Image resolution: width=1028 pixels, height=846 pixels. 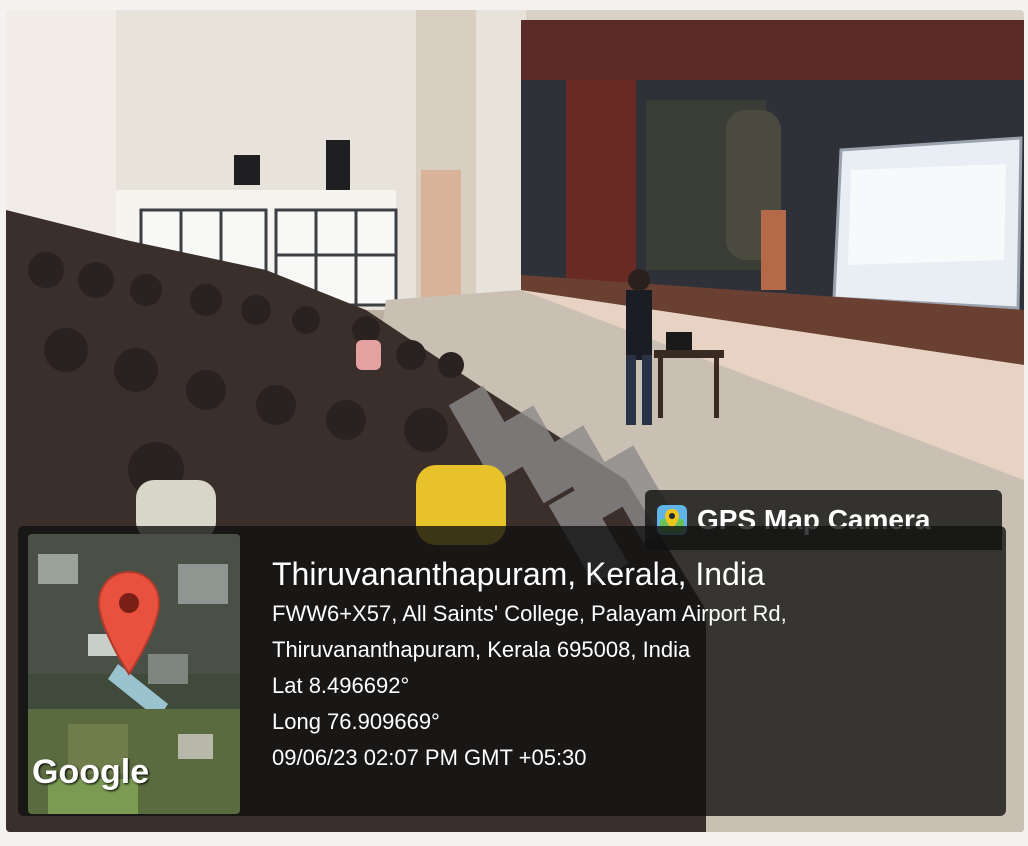 I want to click on location-marker-icon, so click(x=129, y=623).